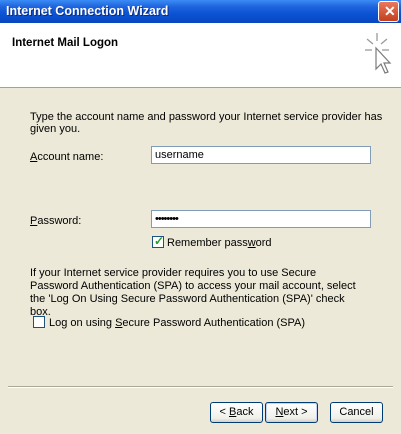  I want to click on close-button: ✕, so click(388, 11).